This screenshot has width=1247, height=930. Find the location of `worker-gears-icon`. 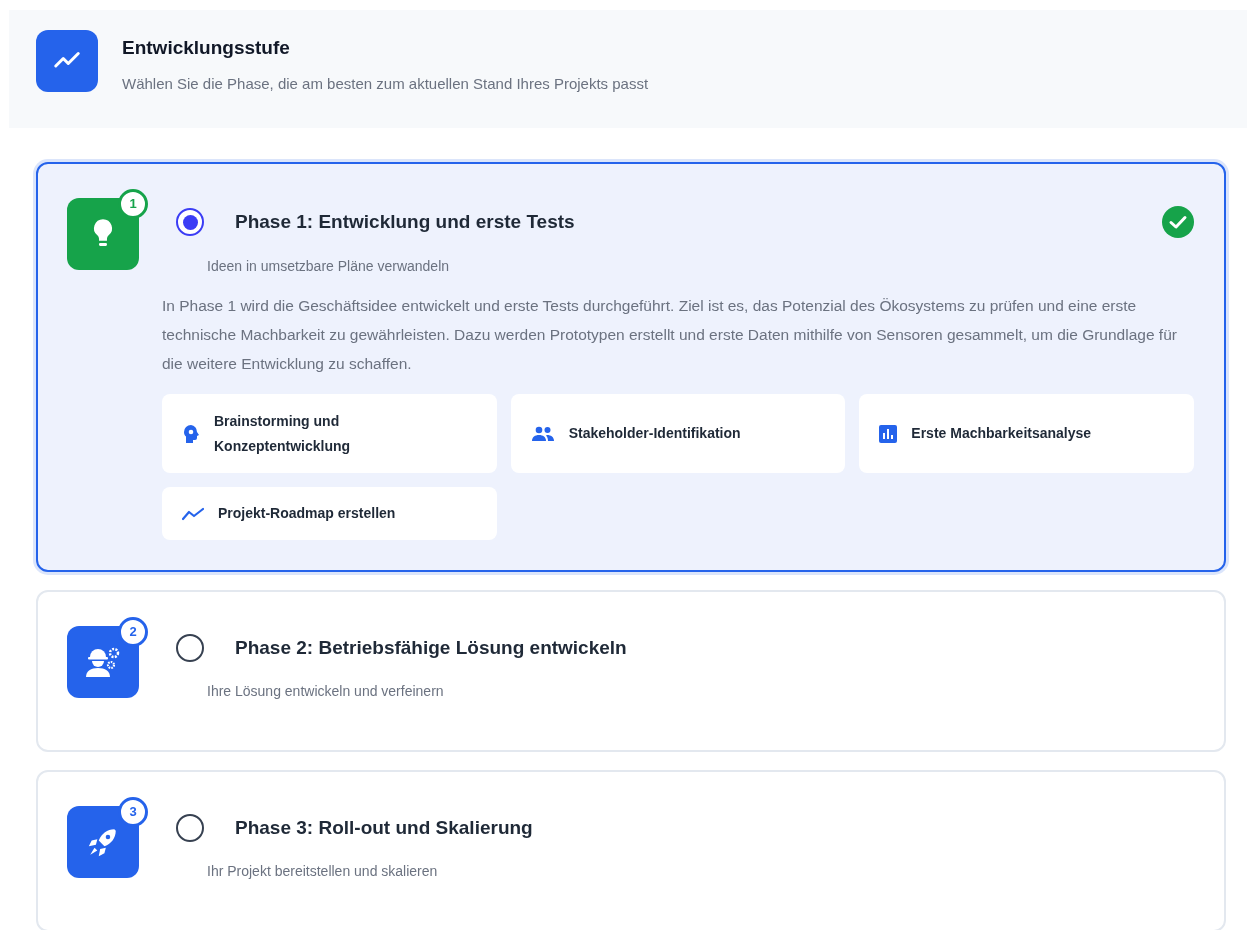

worker-gears-icon is located at coordinates (103, 662).